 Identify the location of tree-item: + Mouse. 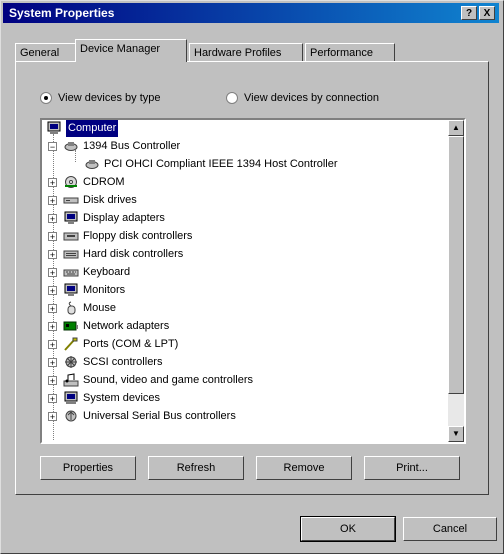
(82, 308).